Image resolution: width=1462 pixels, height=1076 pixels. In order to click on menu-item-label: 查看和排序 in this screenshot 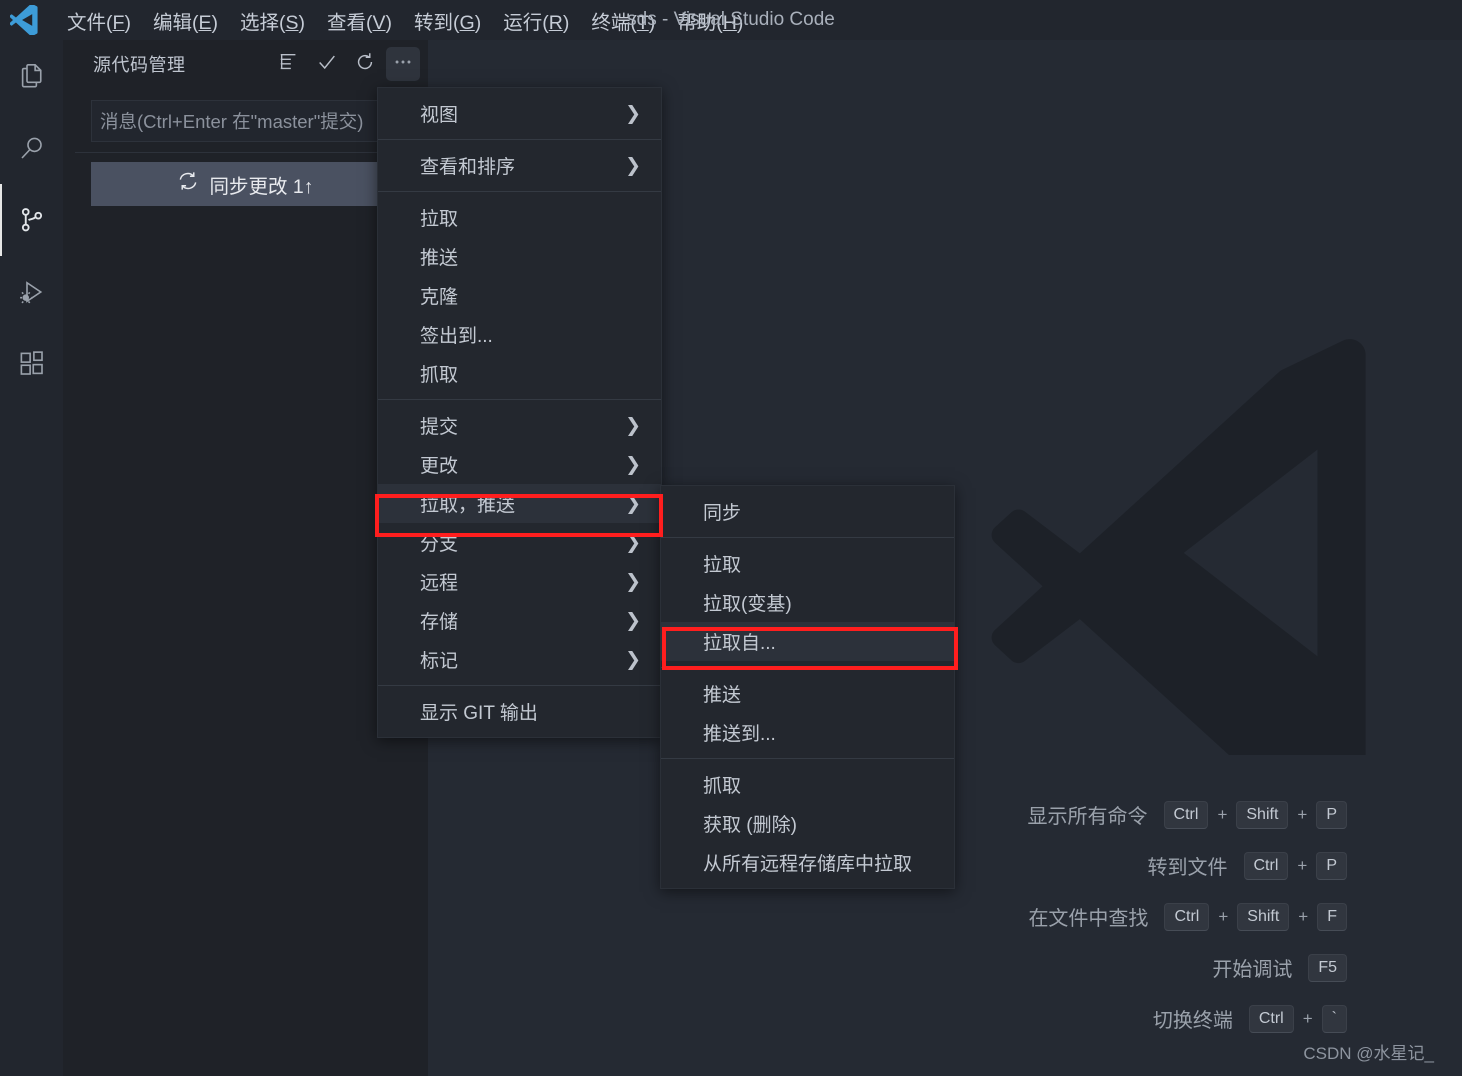, I will do `click(468, 167)`.